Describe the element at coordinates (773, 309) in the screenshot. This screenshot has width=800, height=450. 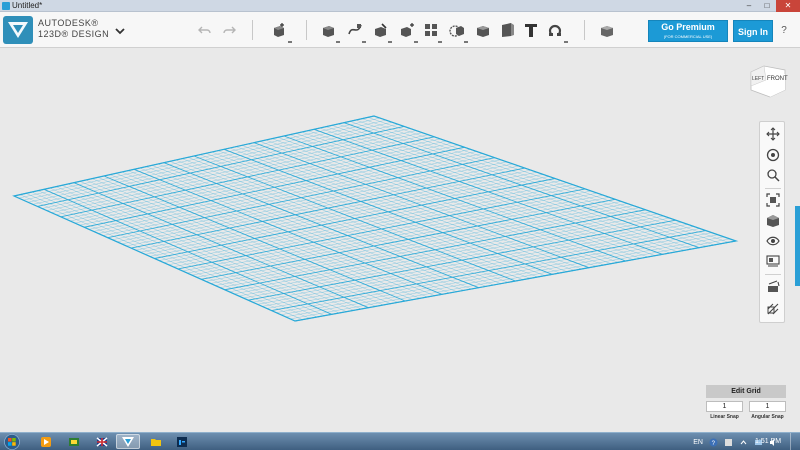
I see `hide-mesh-icon` at that location.